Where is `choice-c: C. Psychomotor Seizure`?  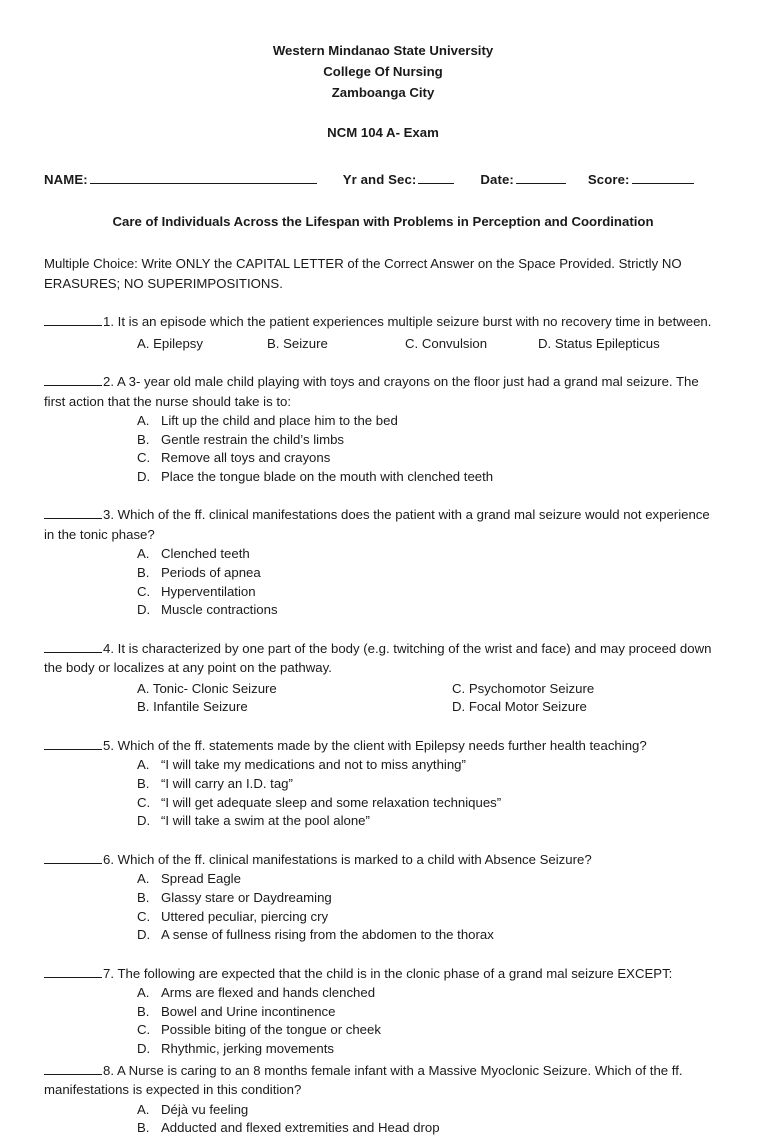 choice-c: C. Psychomotor Seizure is located at coordinates (523, 689).